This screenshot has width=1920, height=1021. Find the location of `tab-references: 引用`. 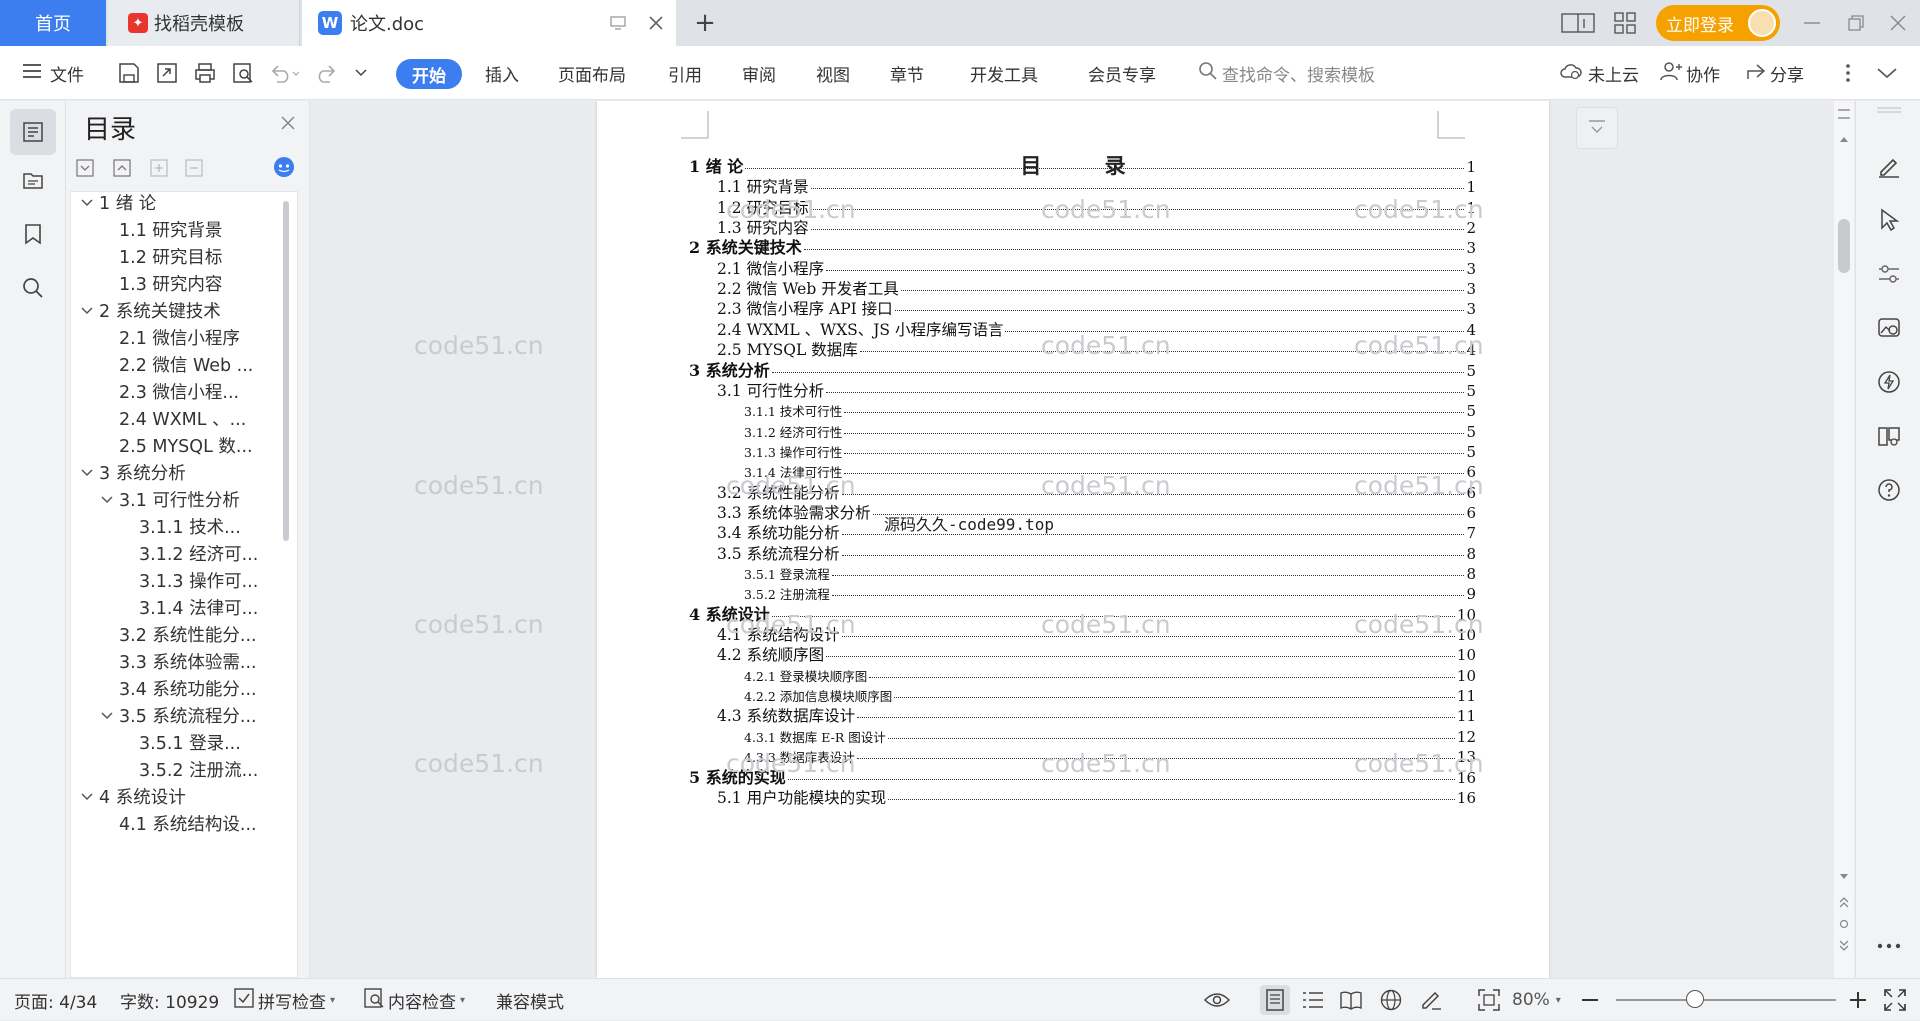

tab-references: 引用 is located at coordinates (685, 73).